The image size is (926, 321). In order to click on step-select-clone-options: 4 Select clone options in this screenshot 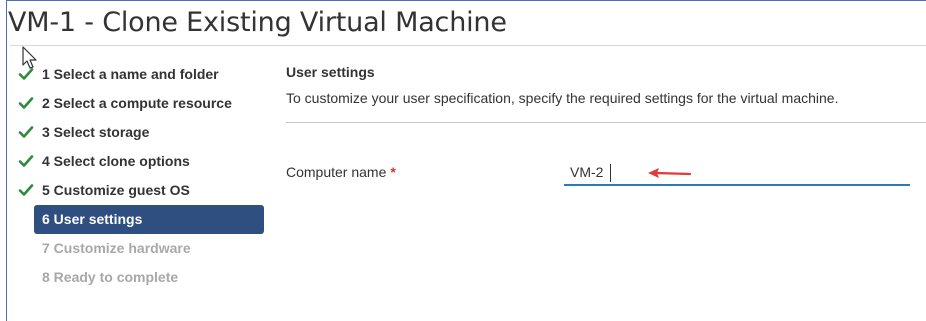, I will do `click(140, 161)`.